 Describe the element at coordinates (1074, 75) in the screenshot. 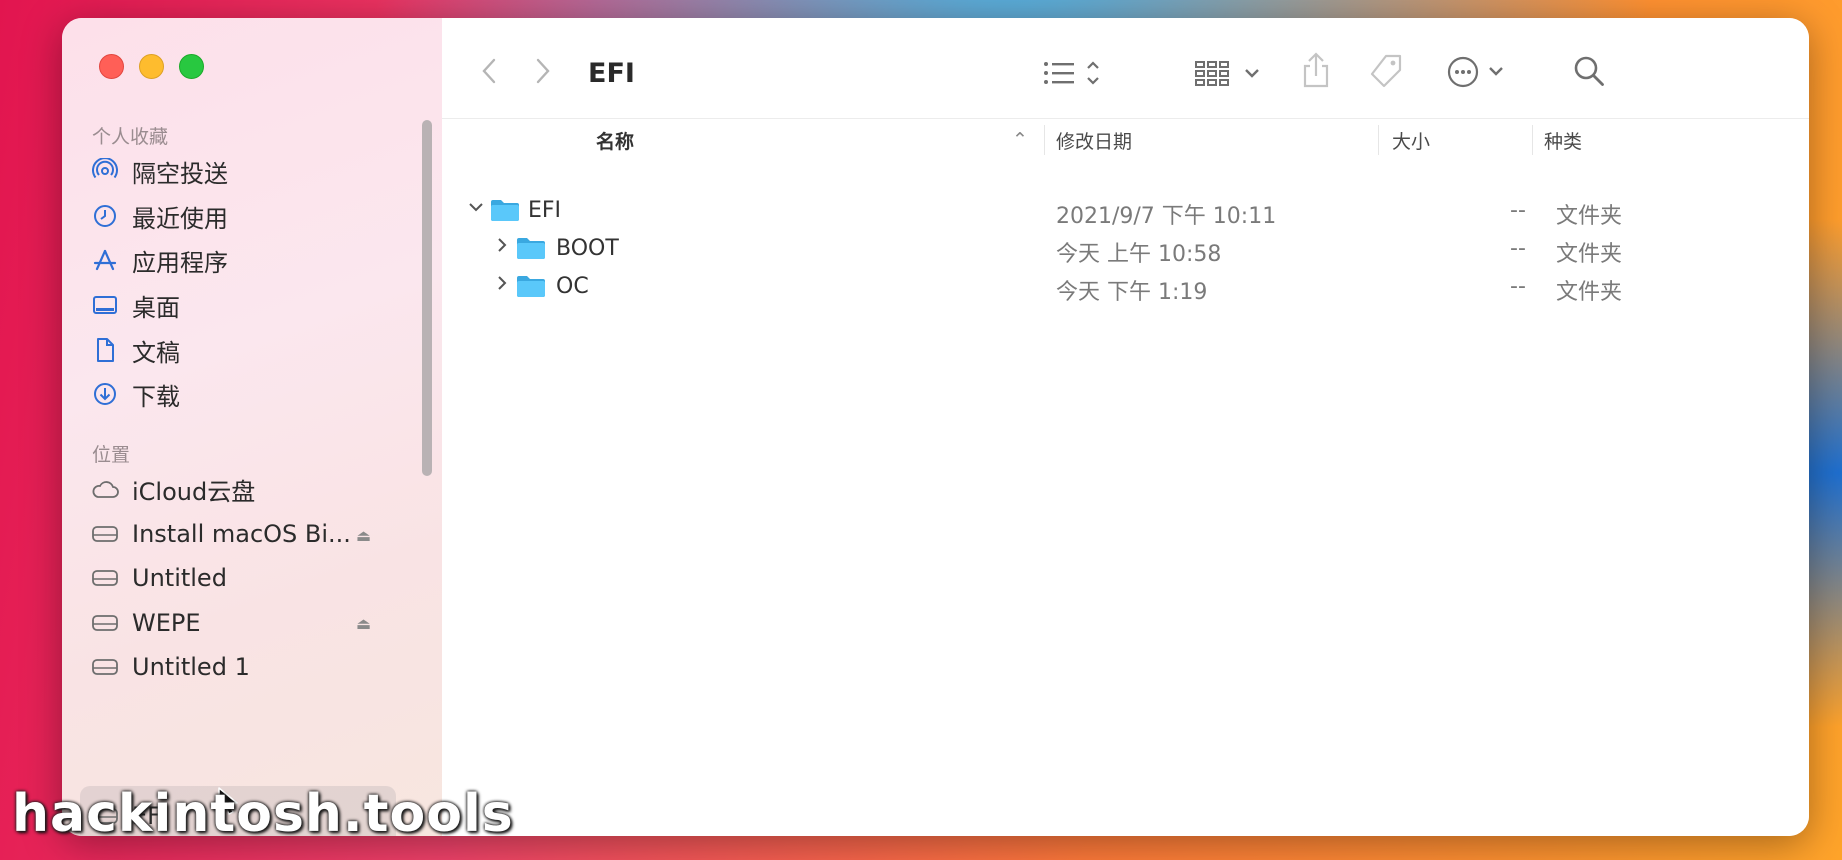

I see `list-view-icon` at that location.